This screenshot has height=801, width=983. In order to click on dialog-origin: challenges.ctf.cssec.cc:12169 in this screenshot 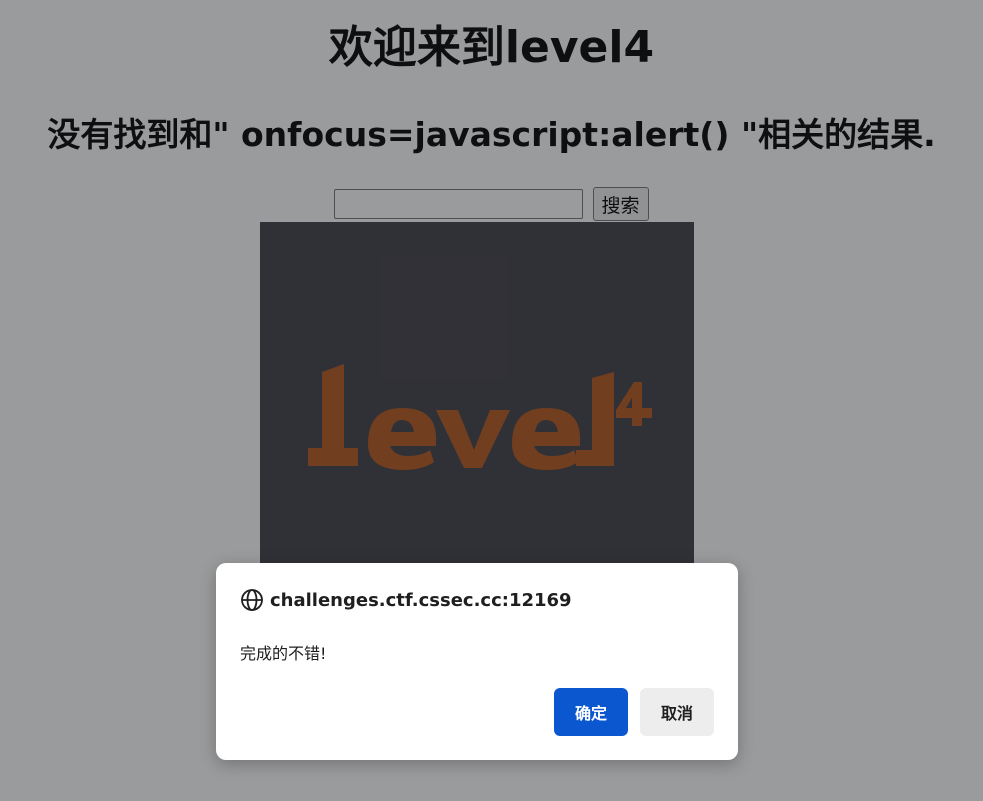, I will do `click(421, 600)`.